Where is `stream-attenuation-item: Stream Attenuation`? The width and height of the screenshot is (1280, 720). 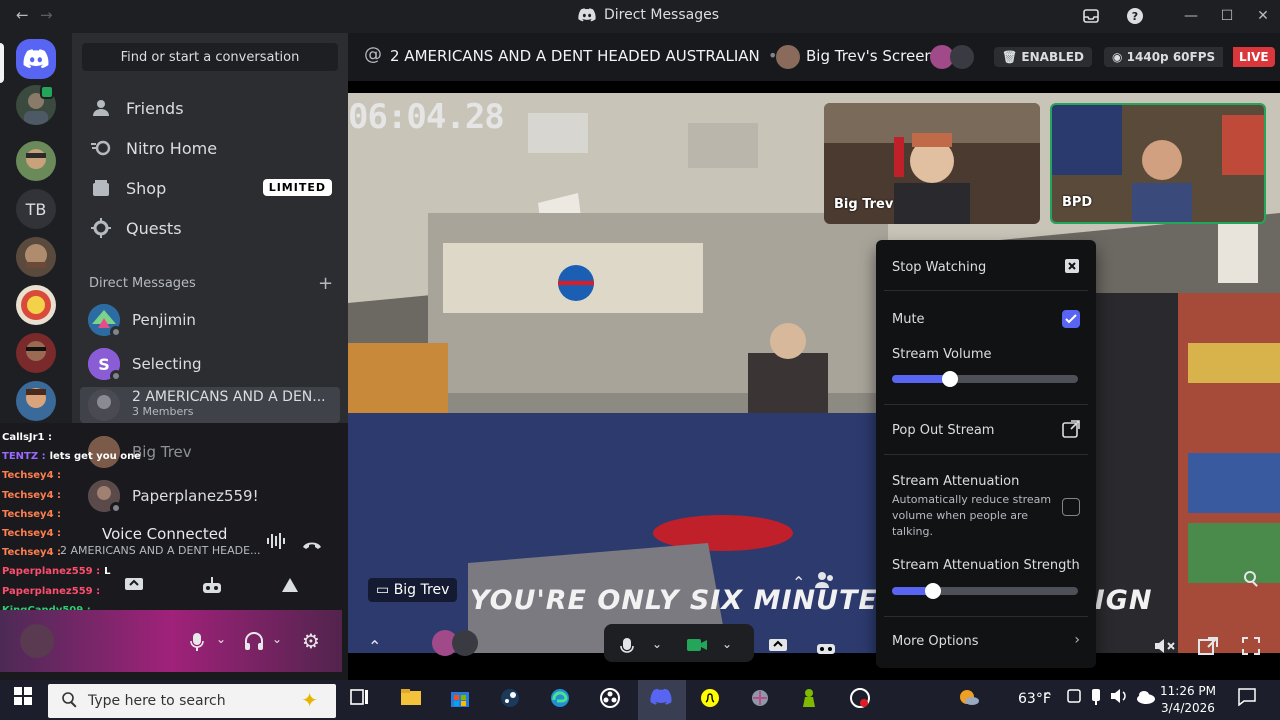 stream-attenuation-item: Stream Attenuation is located at coordinates (955, 481).